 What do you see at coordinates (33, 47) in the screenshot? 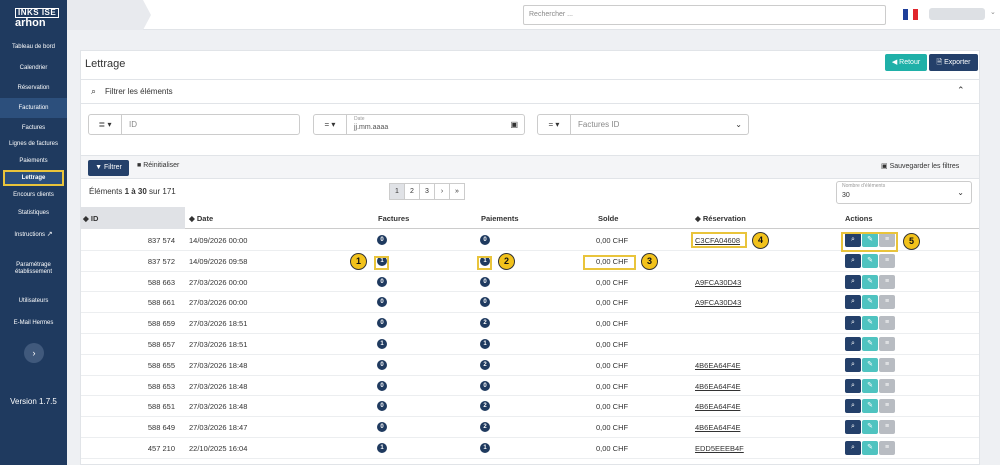
I see `sidebar-item-tableau-de-bord: Tableau de bord` at bounding box center [33, 47].